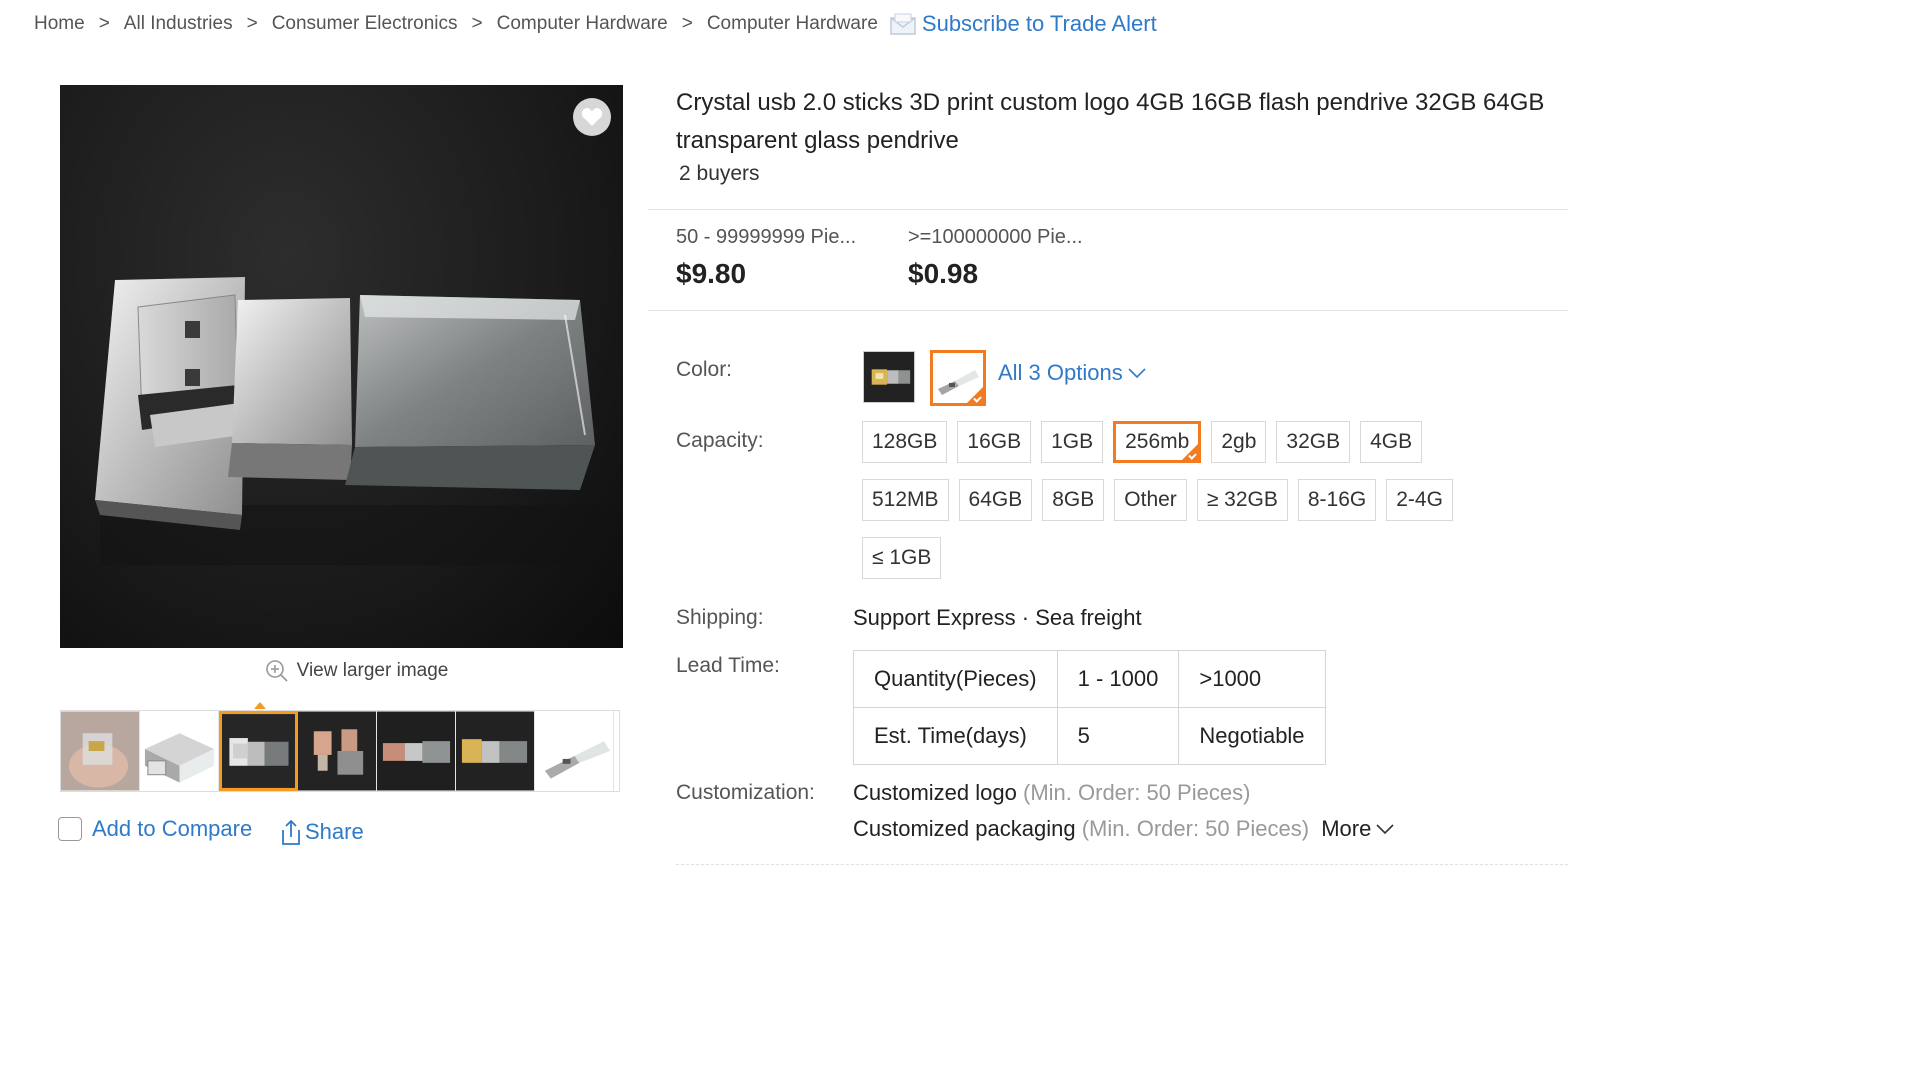 Image resolution: width=1920 pixels, height=1080 pixels. I want to click on breadcrumb-computer-hardware: Computer Hardware, so click(582, 24).